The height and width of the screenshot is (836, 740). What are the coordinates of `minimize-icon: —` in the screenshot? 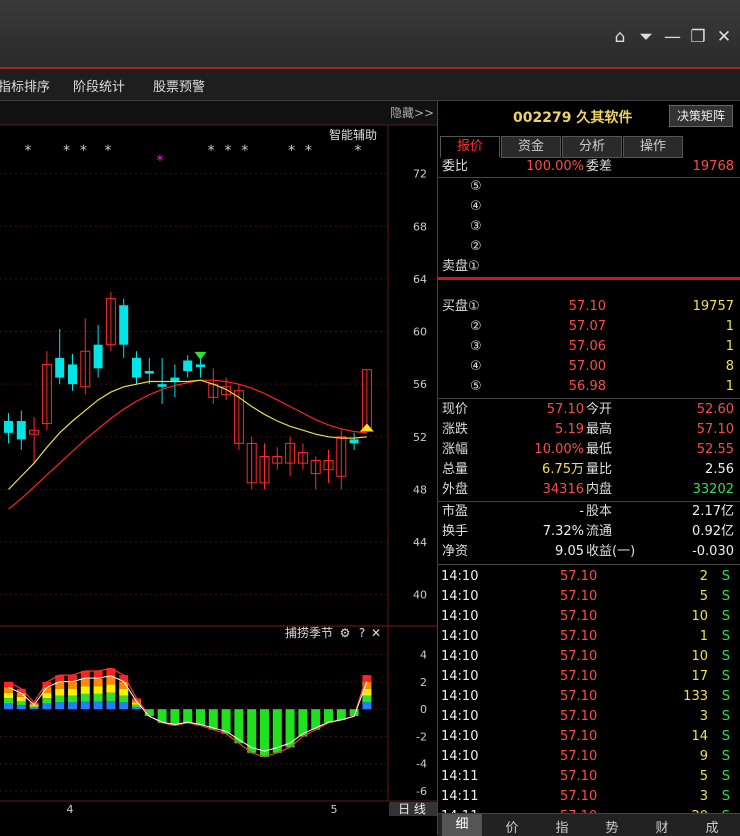 It's located at (672, 37).